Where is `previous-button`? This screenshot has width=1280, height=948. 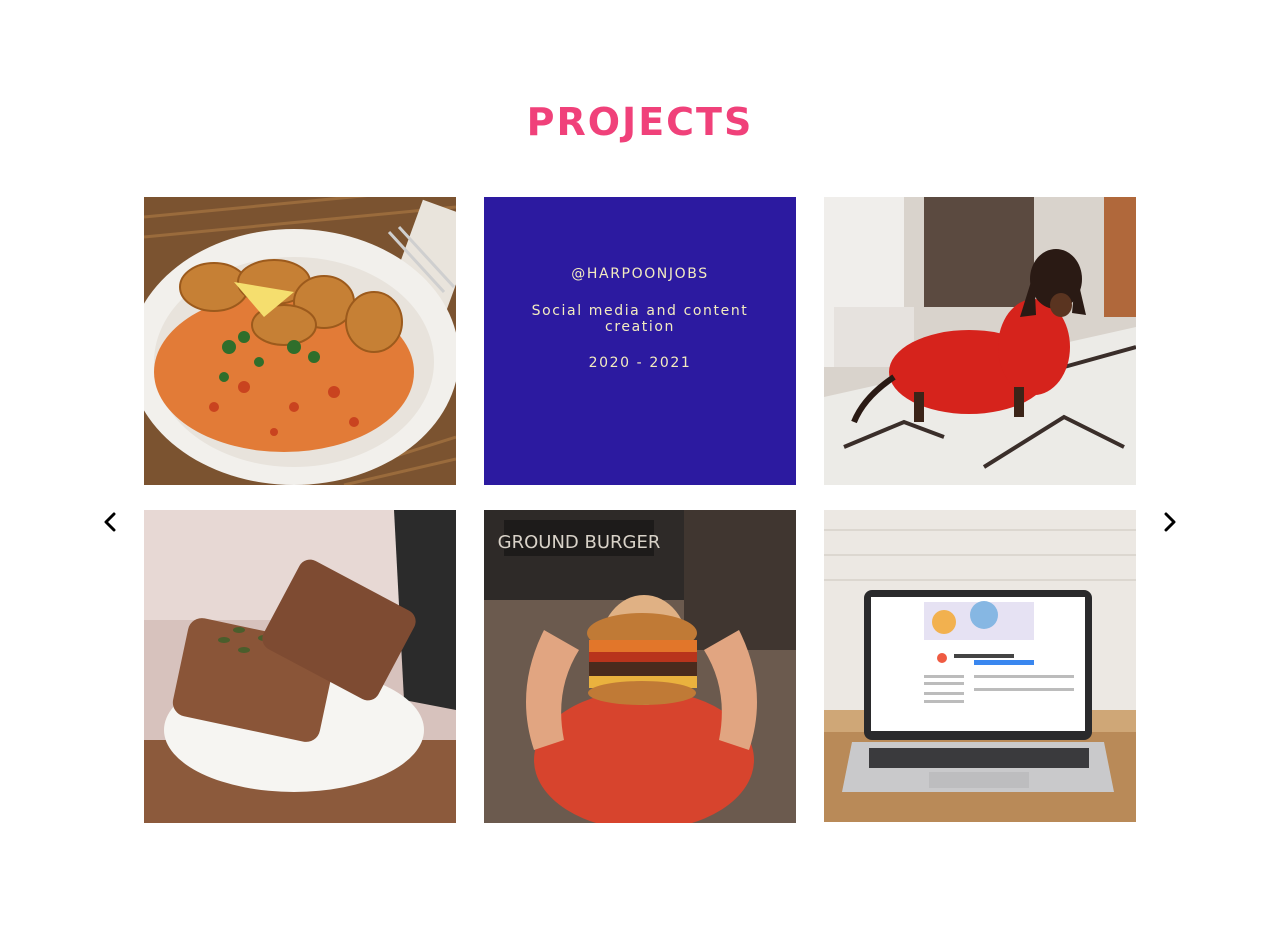 previous-button is located at coordinates (110, 522).